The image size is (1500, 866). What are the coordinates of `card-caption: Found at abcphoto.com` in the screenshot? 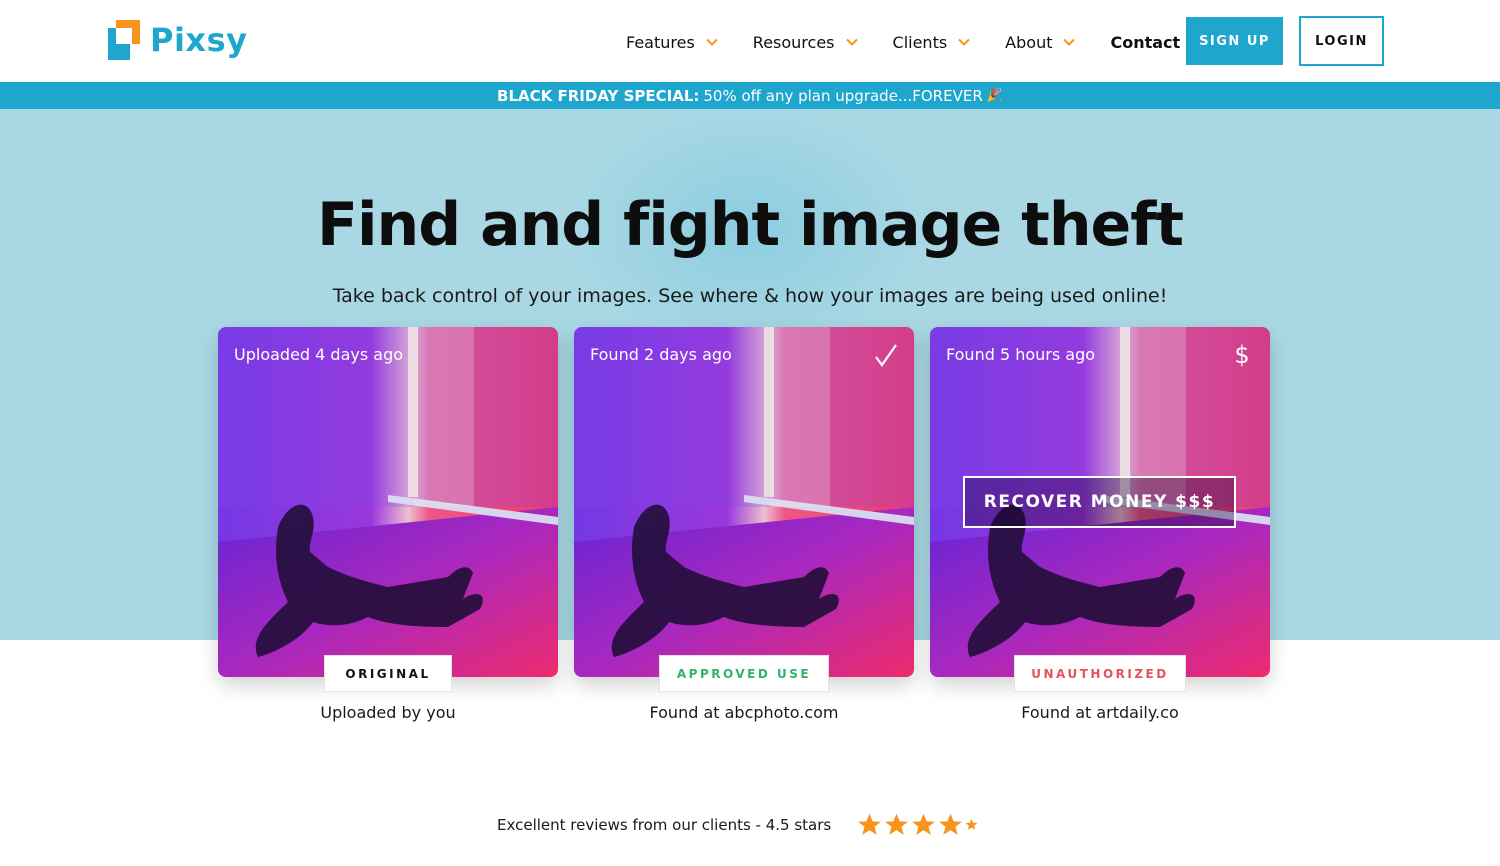 It's located at (744, 712).